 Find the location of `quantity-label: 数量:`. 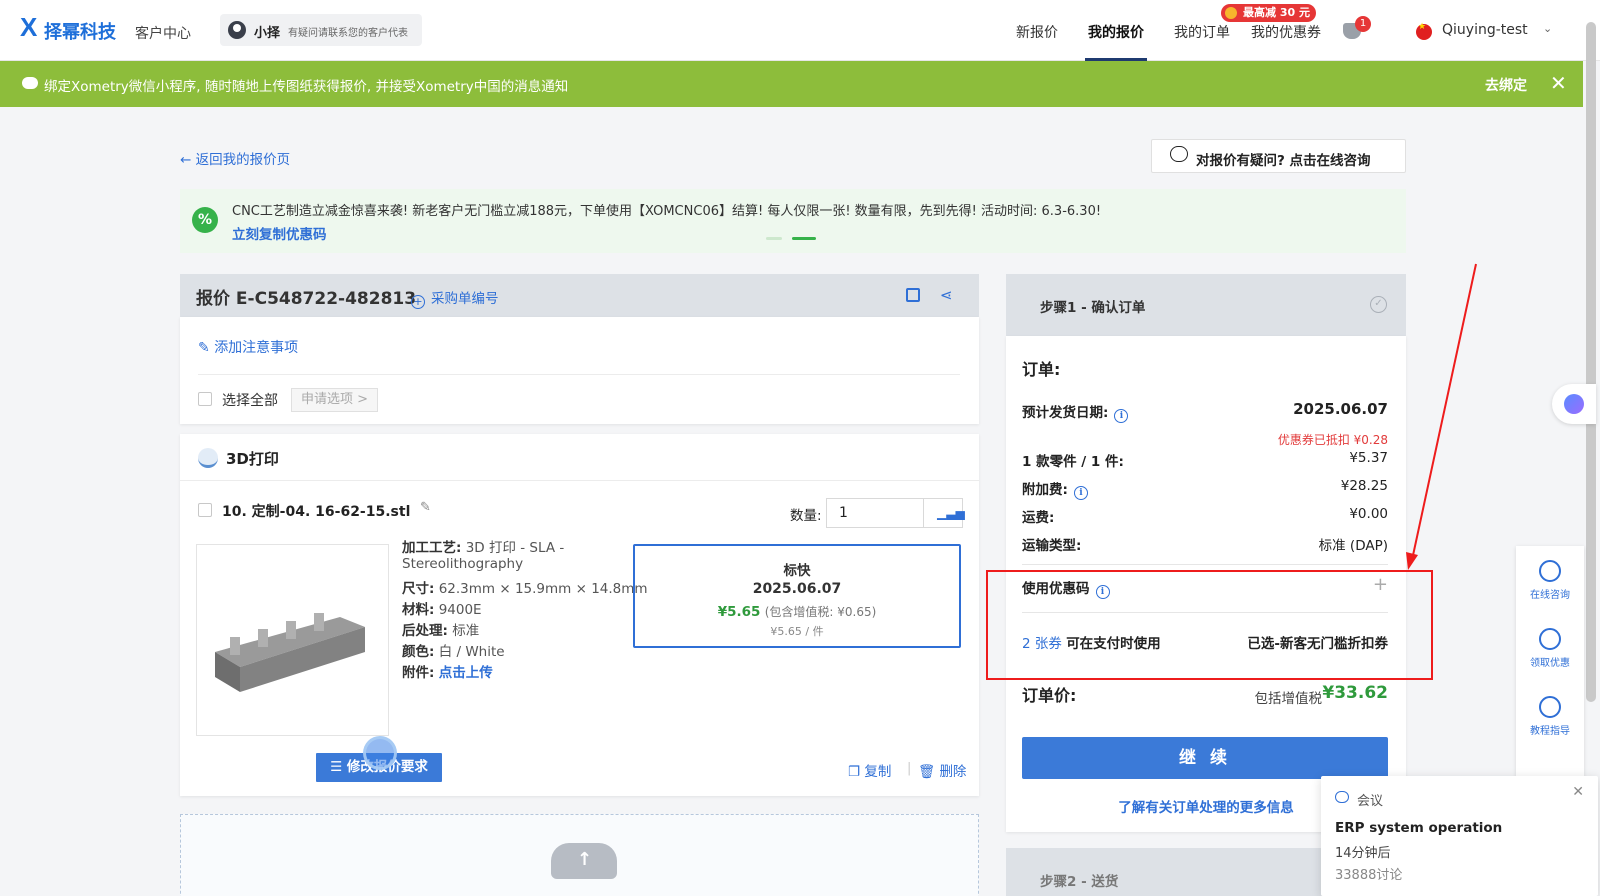

quantity-label: 数量: is located at coordinates (806, 516).